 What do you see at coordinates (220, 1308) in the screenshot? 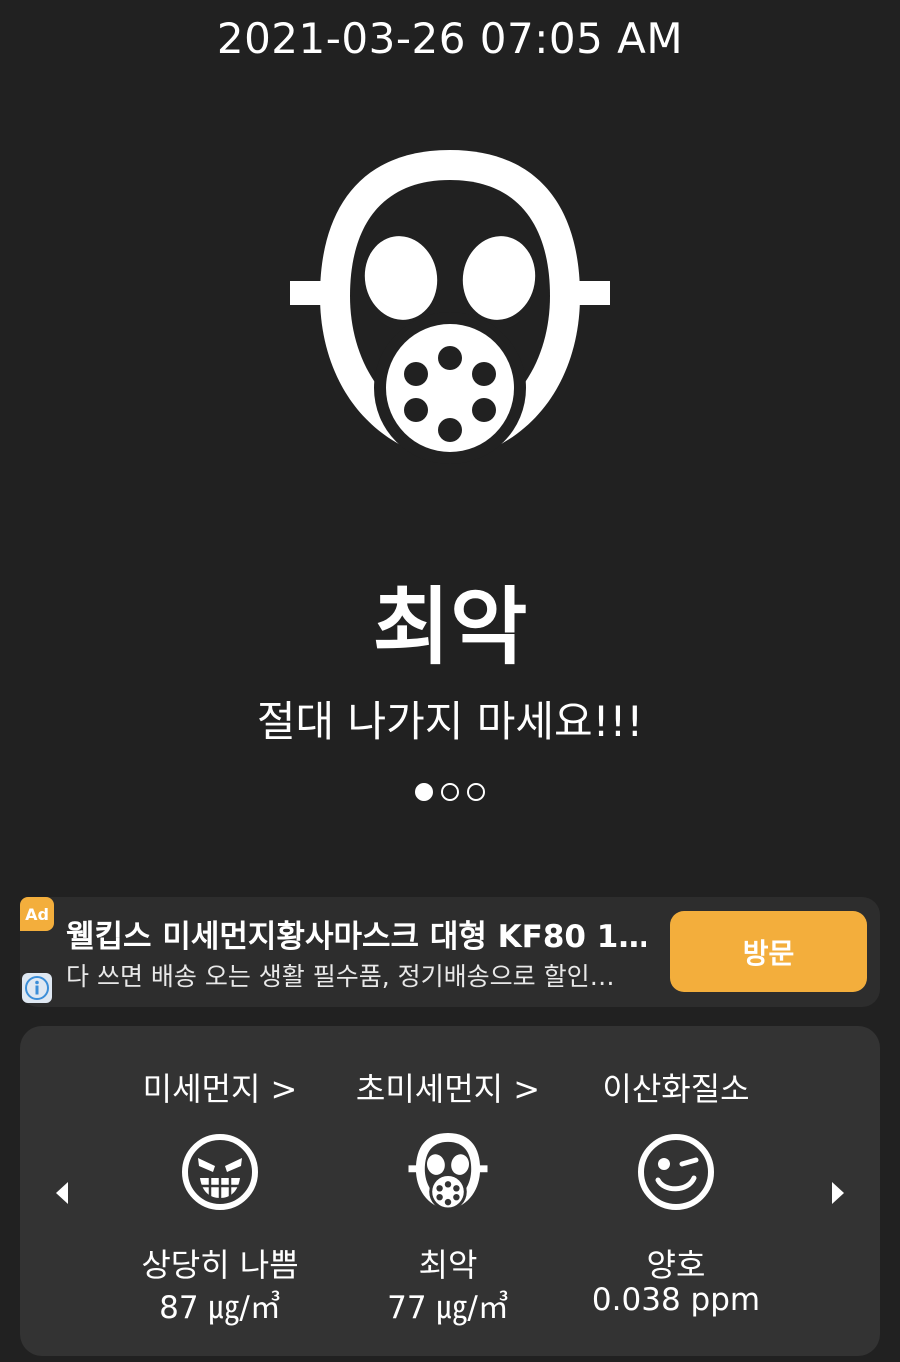
I see `metric-value: 87 ㎍/㎥` at bounding box center [220, 1308].